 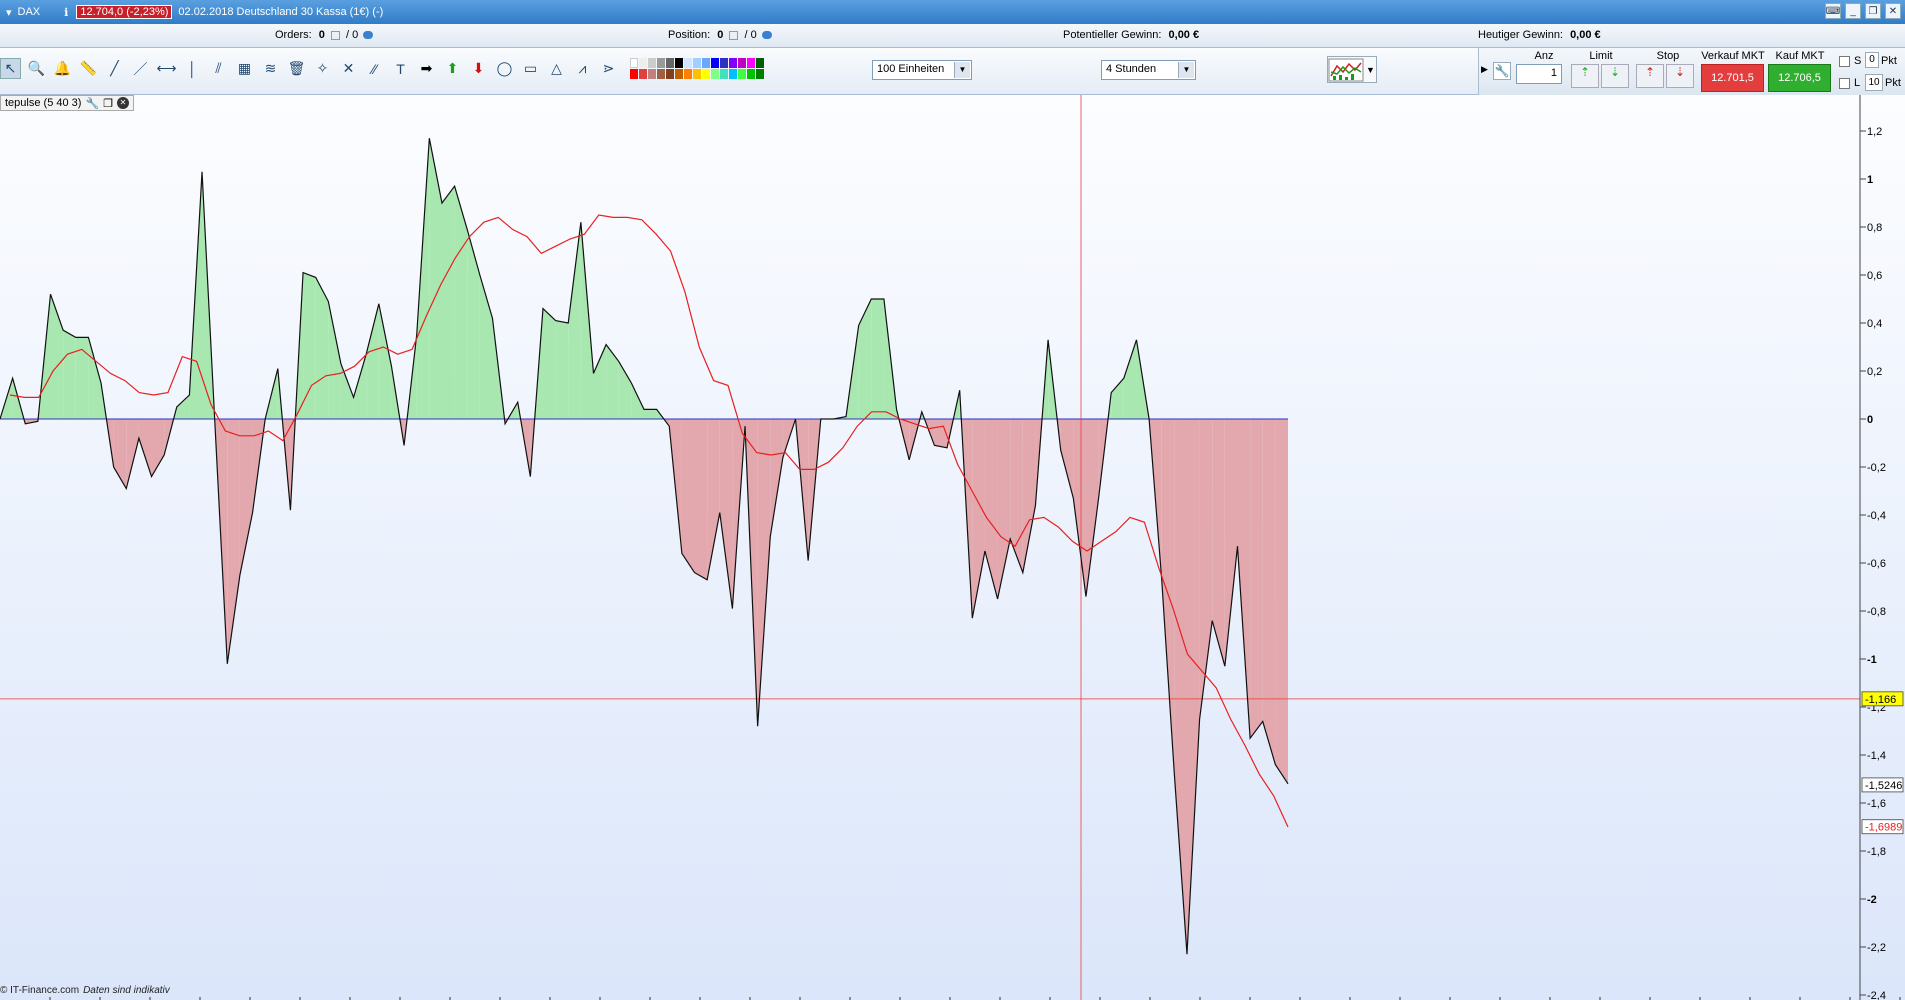 What do you see at coordinates (335, 35) in the screenshot?
I see `cancel-orders-icon` at bounding box center [335, 35].